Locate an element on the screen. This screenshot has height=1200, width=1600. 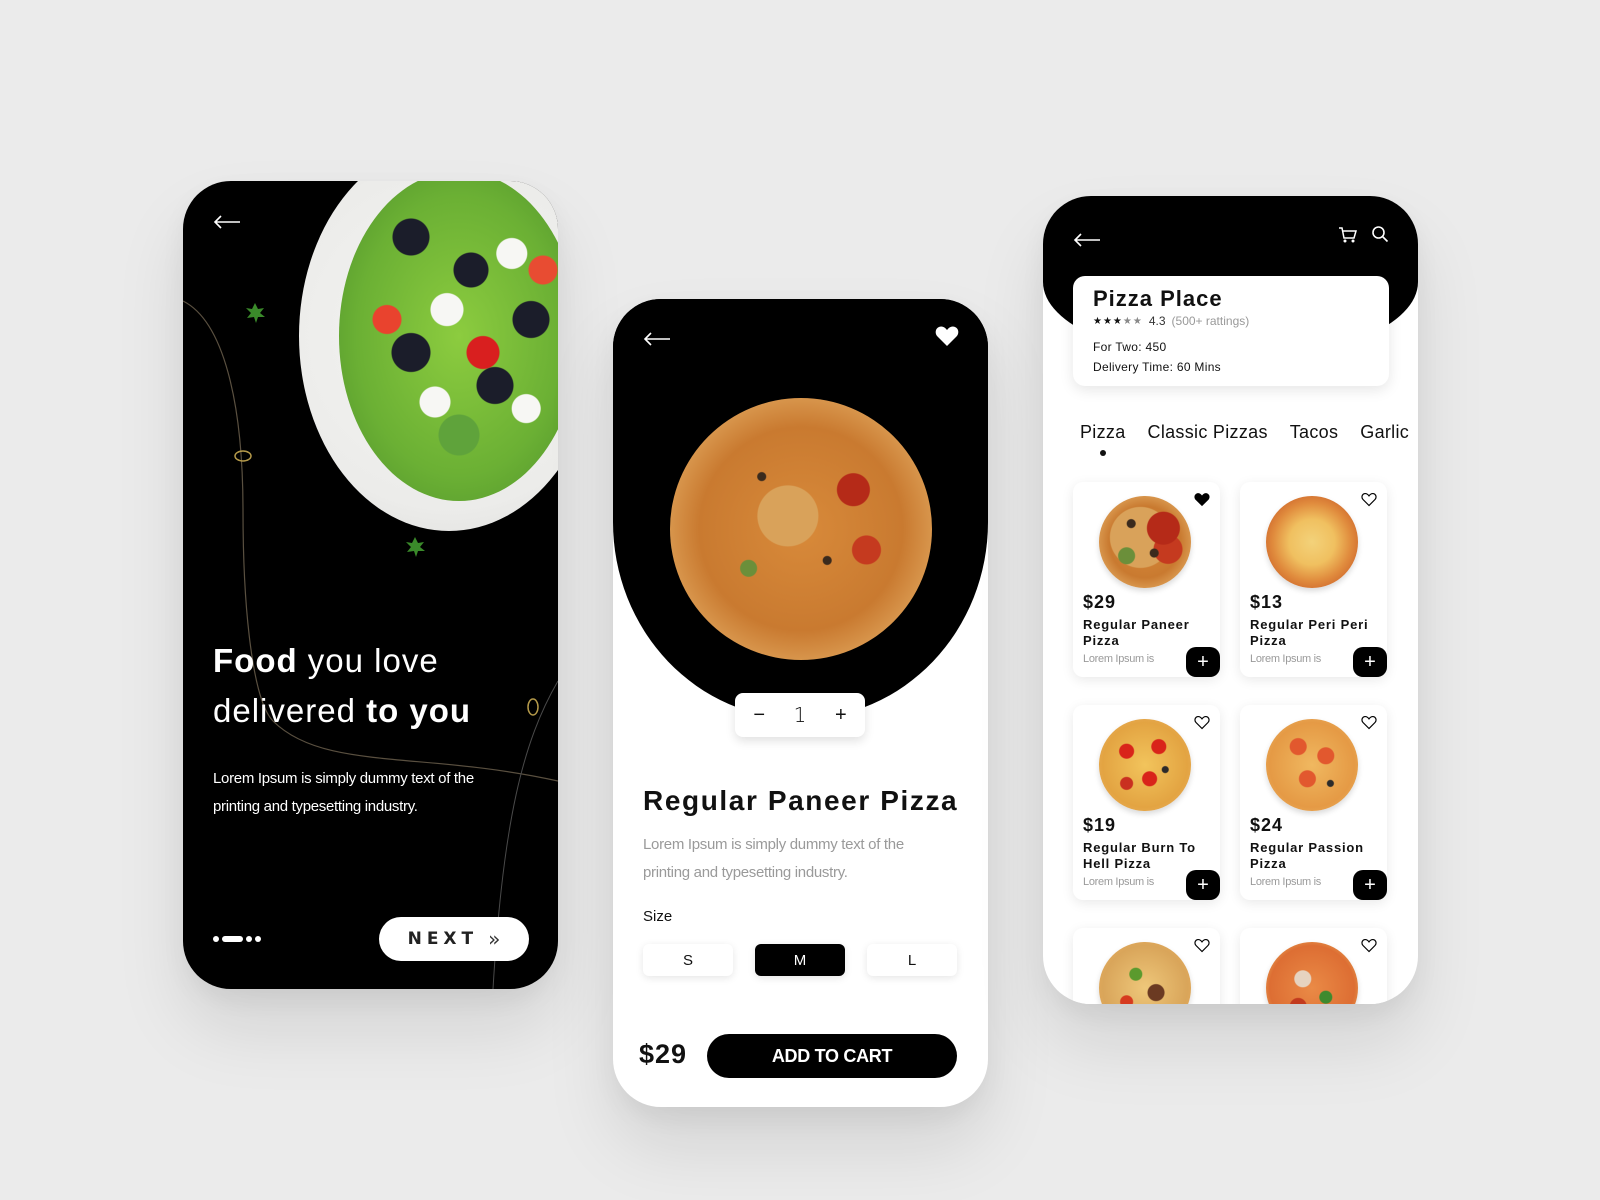
category-tabs: Pizza Classic Pizzas Tacos Garlic is located at coordinates (1244, 439).